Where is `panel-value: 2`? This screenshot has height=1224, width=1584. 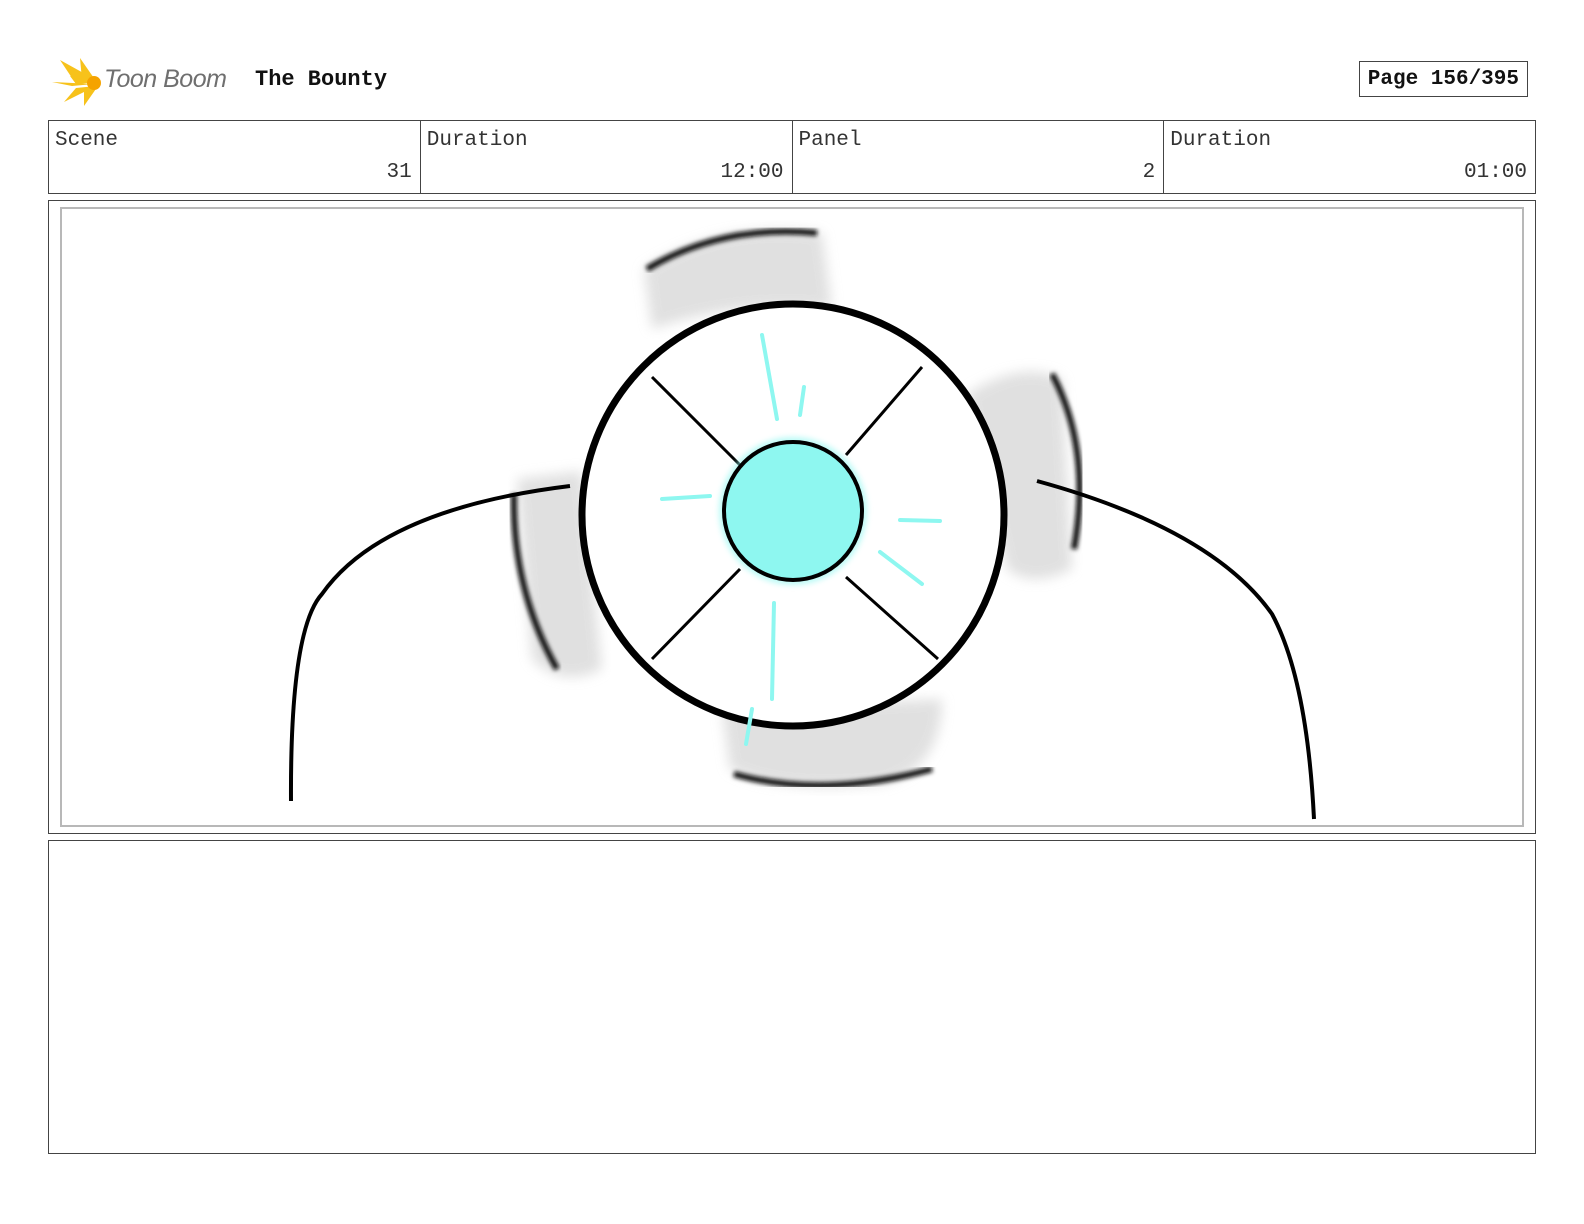
panel-value: 2 is located at coordinates (1149, 172).